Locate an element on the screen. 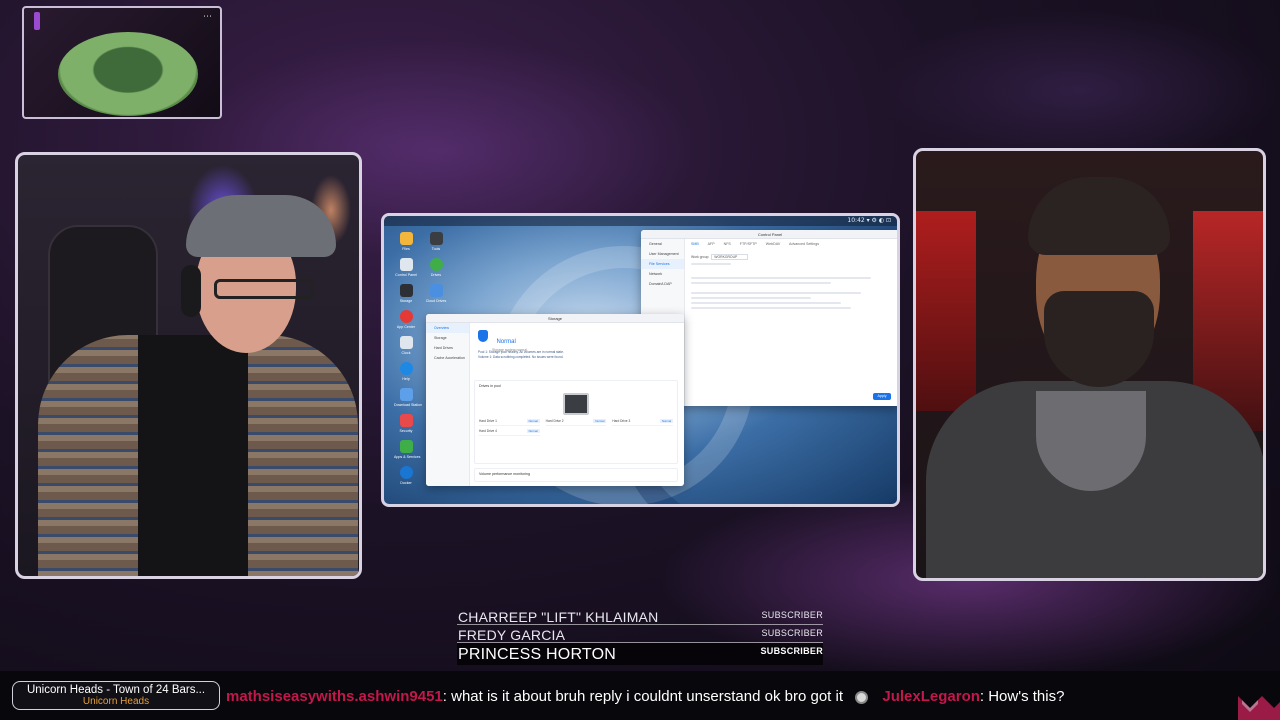 This screenshot has height=720, width=1280. chat-username: JulexLegaron is located at coordinates (931, 696).